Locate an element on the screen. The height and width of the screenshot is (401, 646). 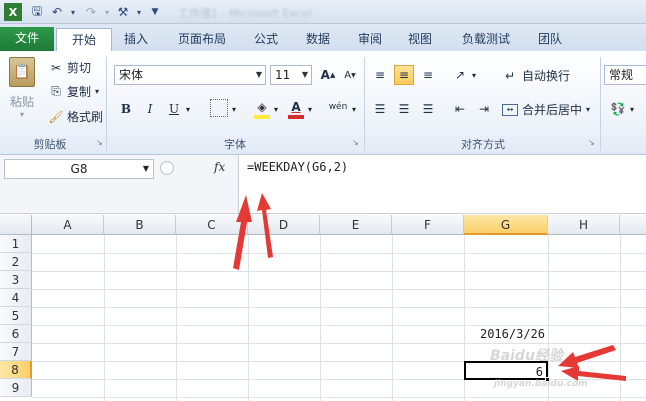
tab-home: 开始 is located at coordinates (84, 39).